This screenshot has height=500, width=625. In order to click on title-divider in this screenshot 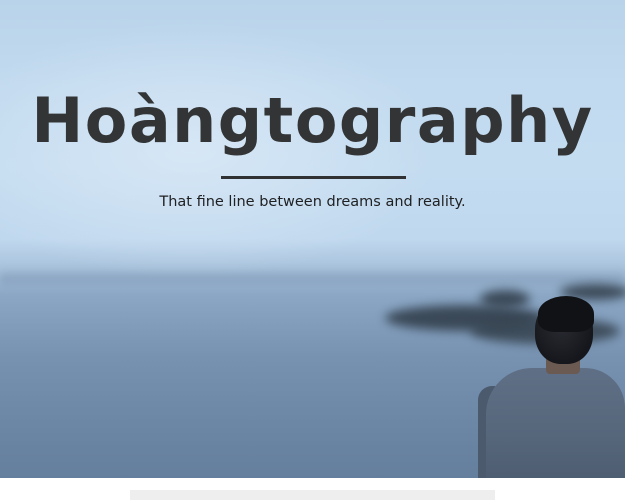, I will do `click(313, 177)`.